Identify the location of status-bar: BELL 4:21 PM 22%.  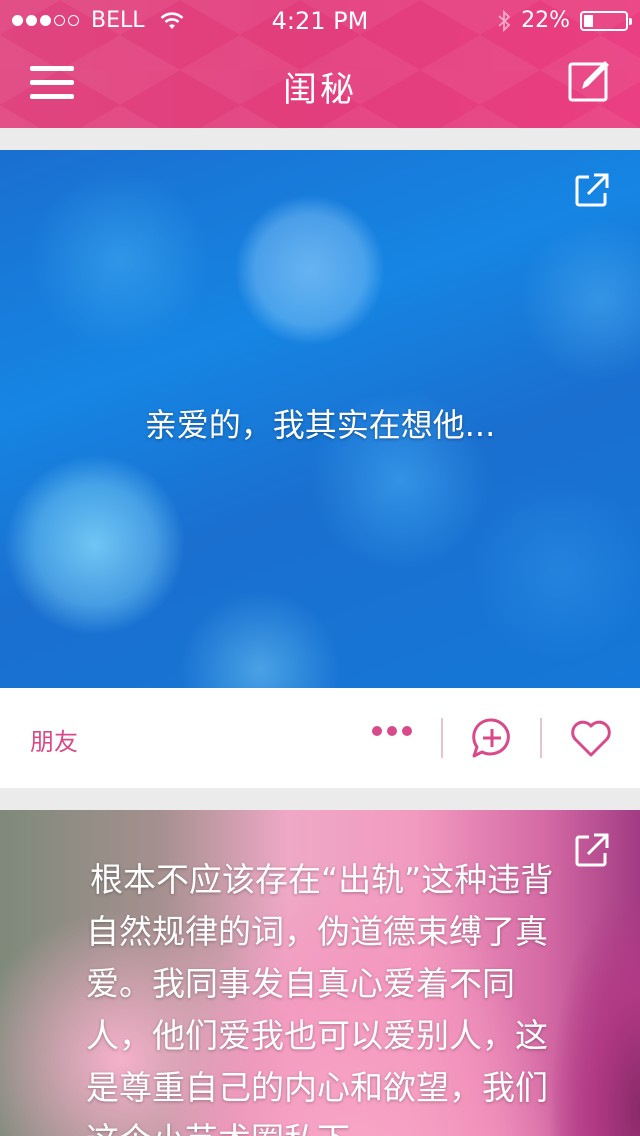
(320, 20).